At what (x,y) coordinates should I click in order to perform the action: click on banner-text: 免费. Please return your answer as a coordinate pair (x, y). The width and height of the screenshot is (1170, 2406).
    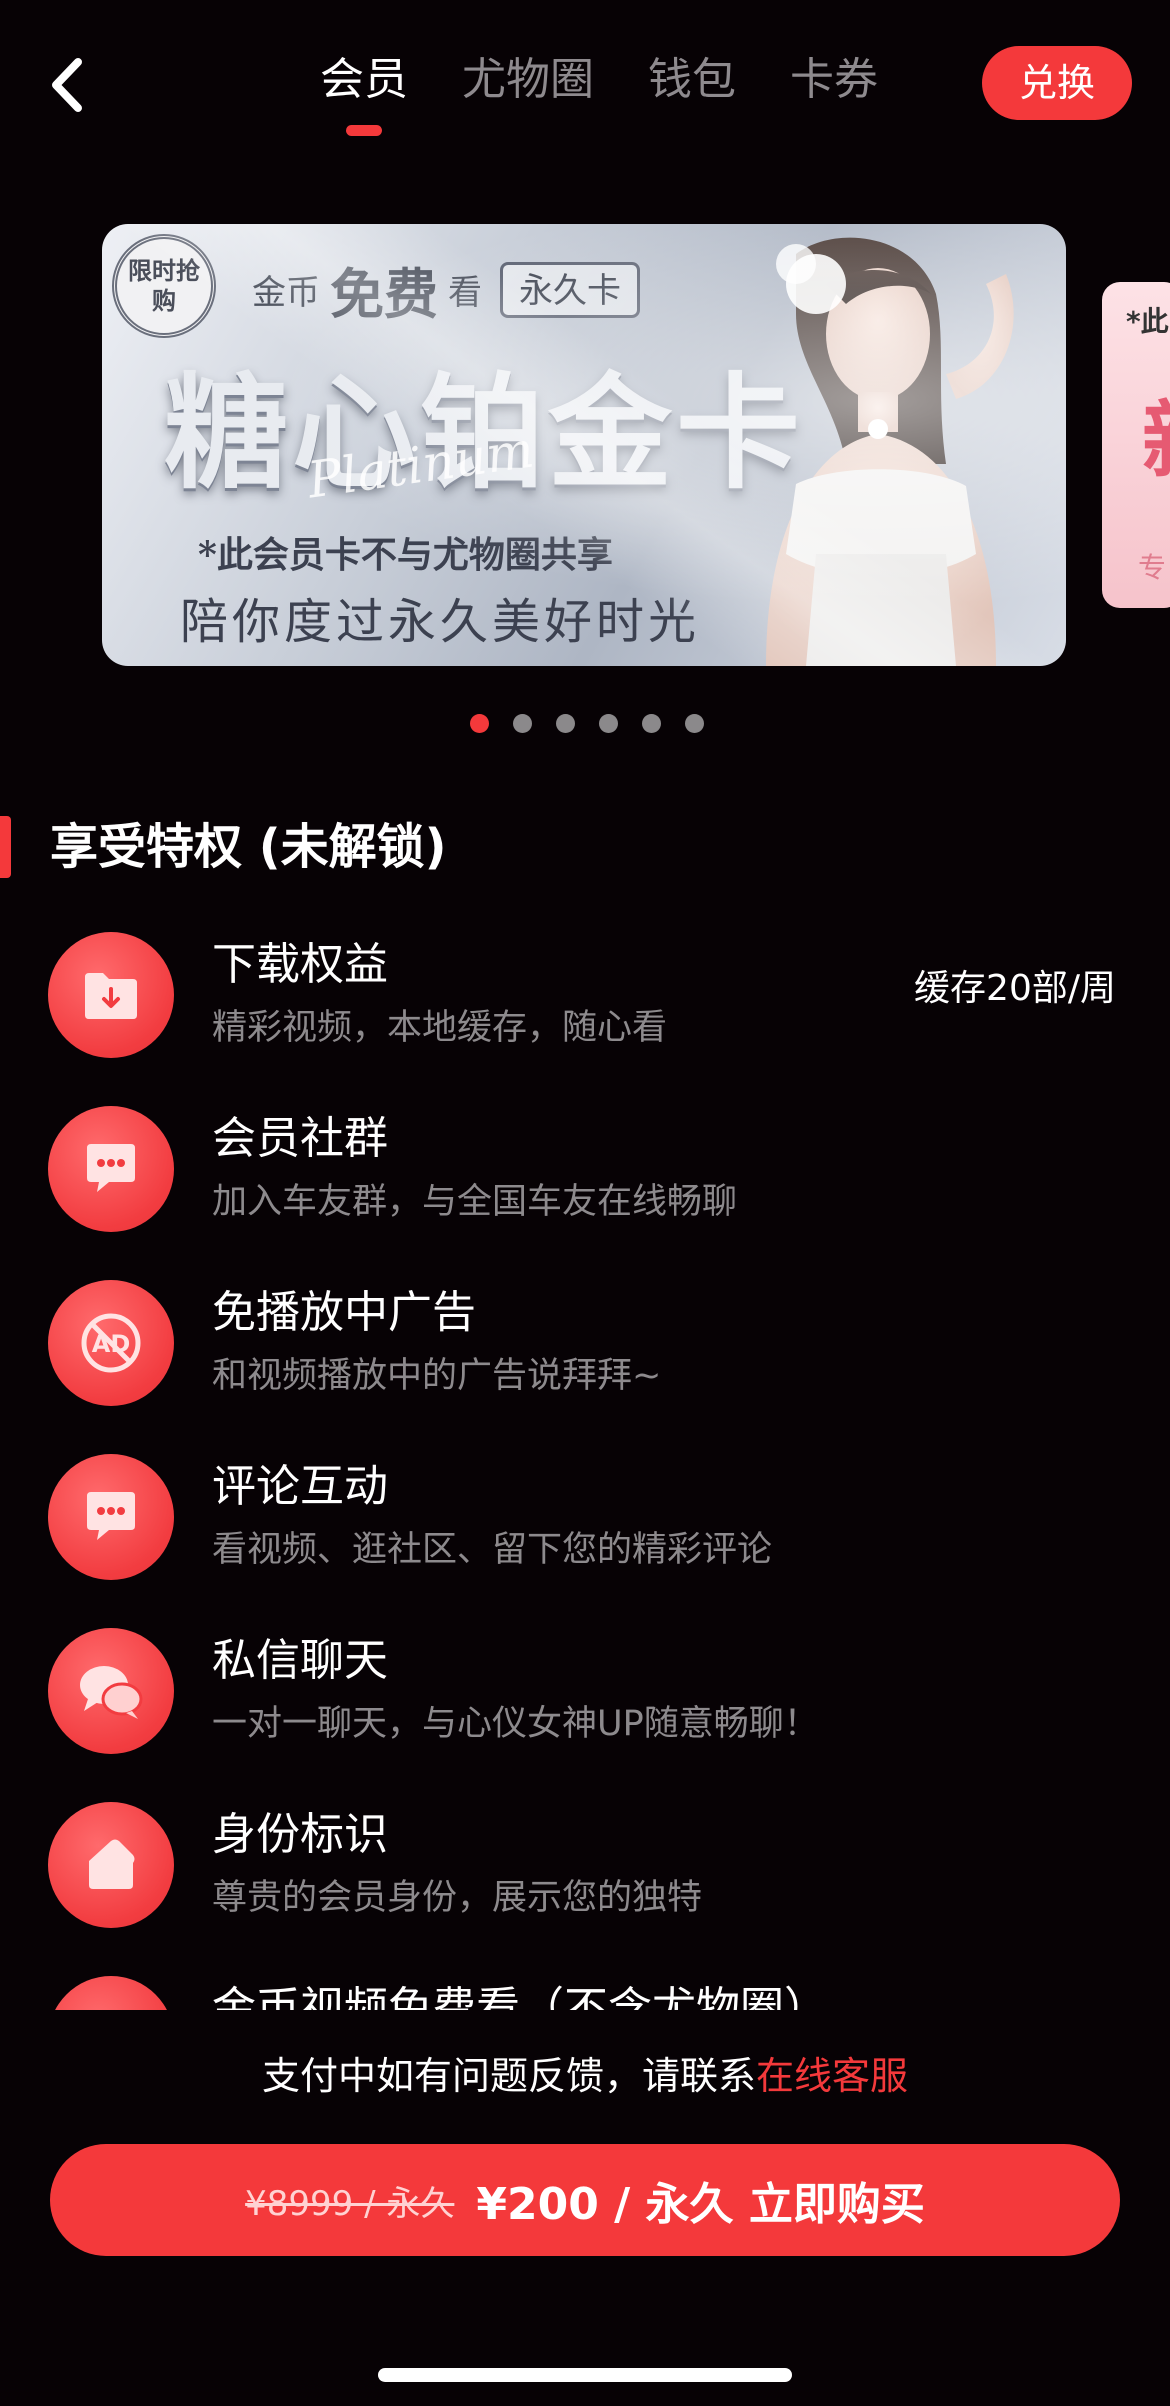
    Looking at the image, I should click on (384, 294).